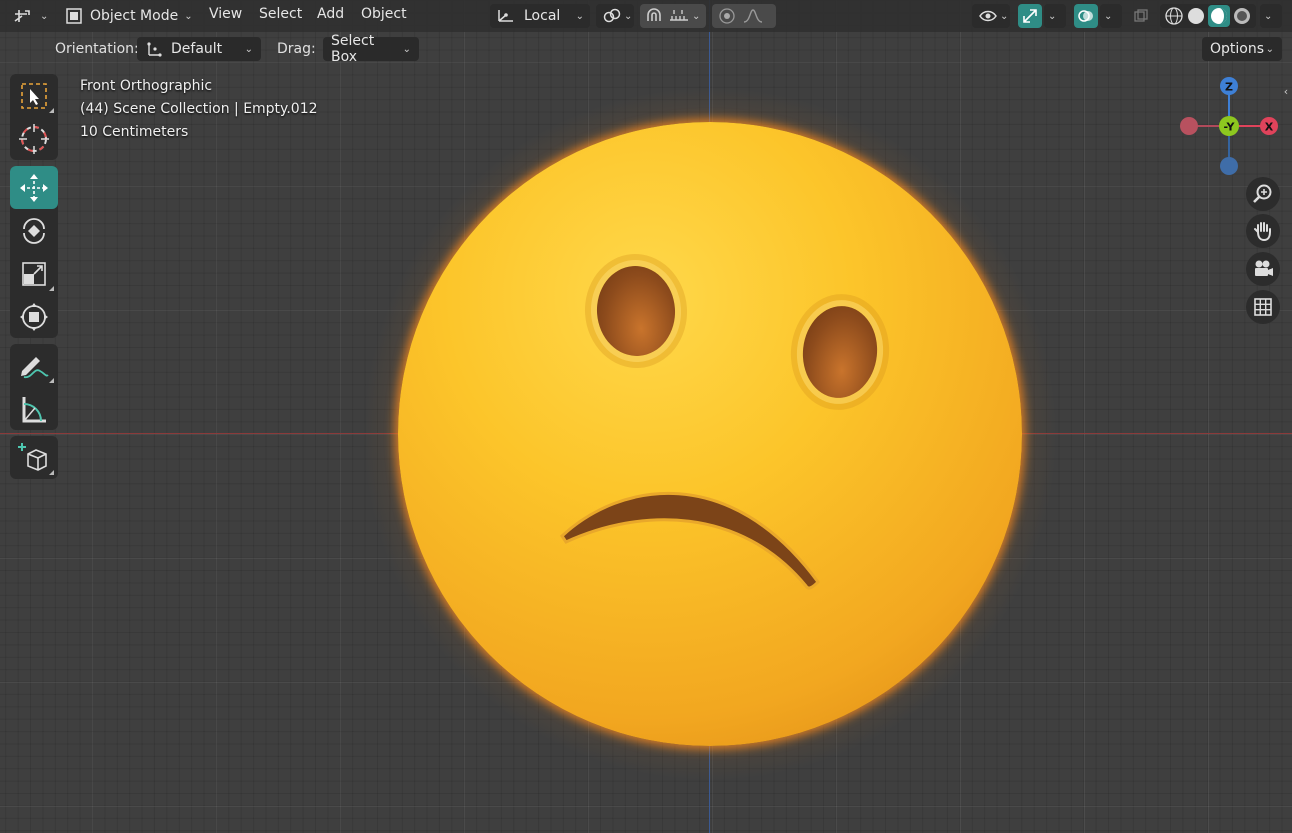  What do you see at coordinates (690, 540) in the screenshot?
I see `emoji-frown-mouth` at bounding box center [690, 540].